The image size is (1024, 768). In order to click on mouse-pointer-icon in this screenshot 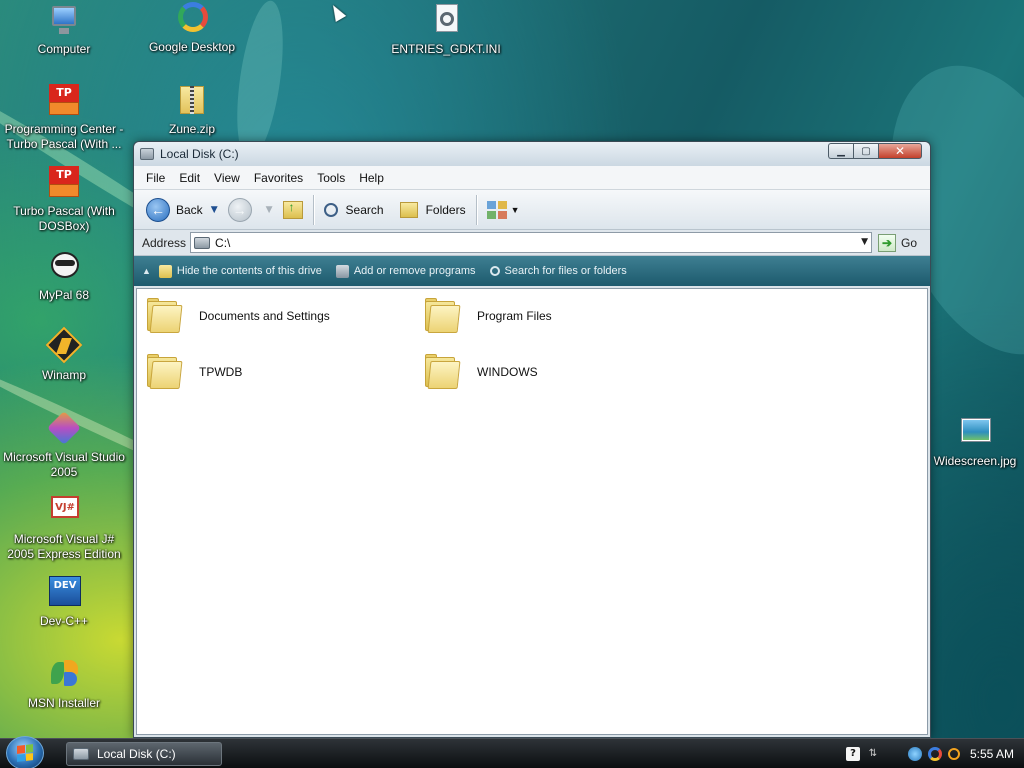, I will do `click(337, 12)`.